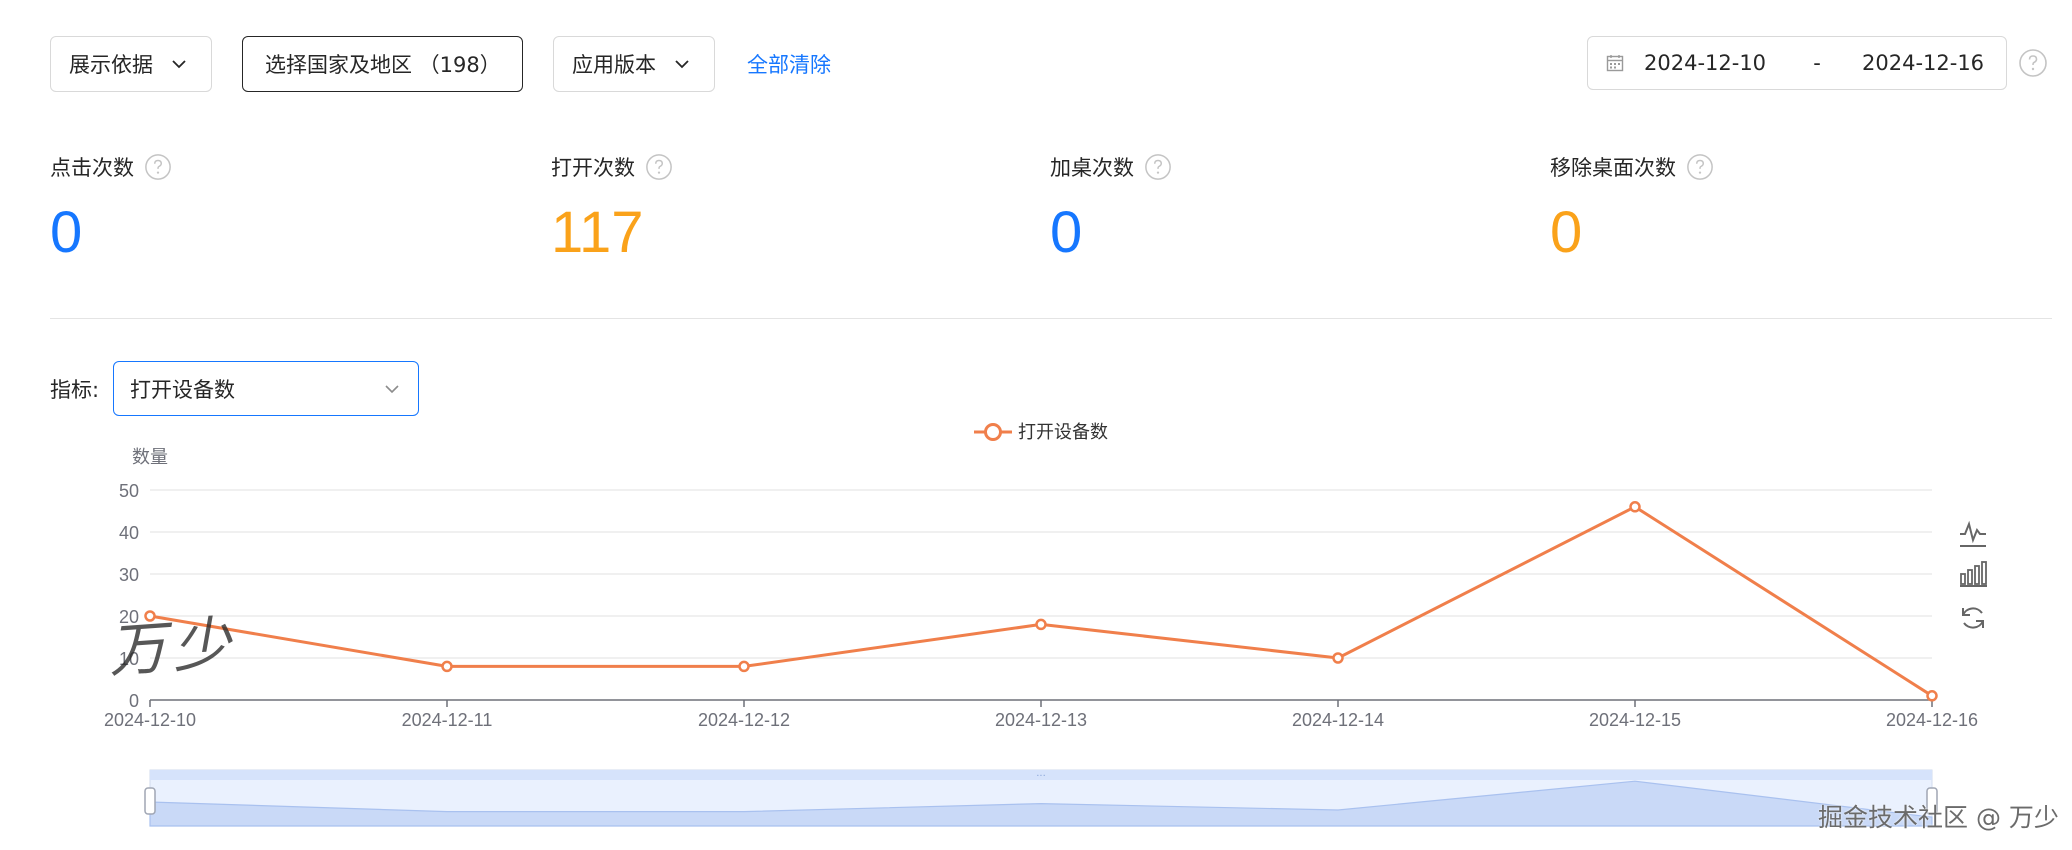 The height and width of the screenshot is (850, 2072). What do you see at coordinates (129, 491) in the screenshot?
I see `y-tick-label: 50` at bounding box center [129, 491].